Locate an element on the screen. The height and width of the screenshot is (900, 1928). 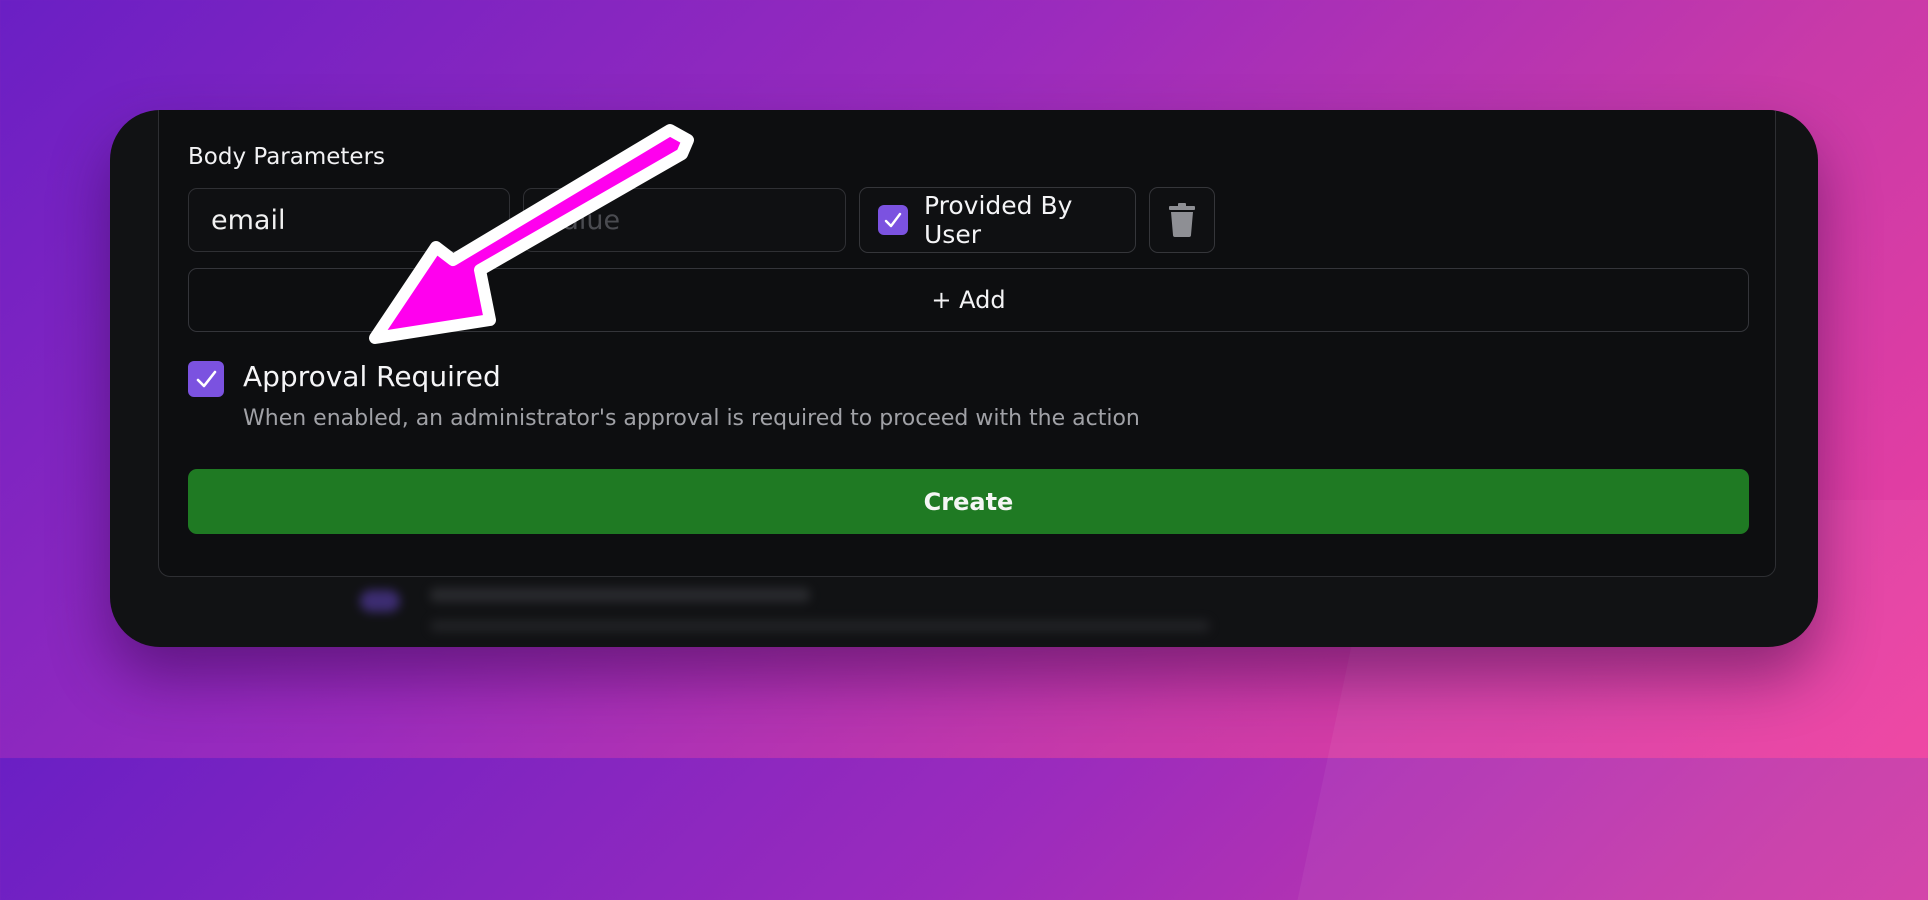
approval-required-checkbox is located at coordinates (206, 379).